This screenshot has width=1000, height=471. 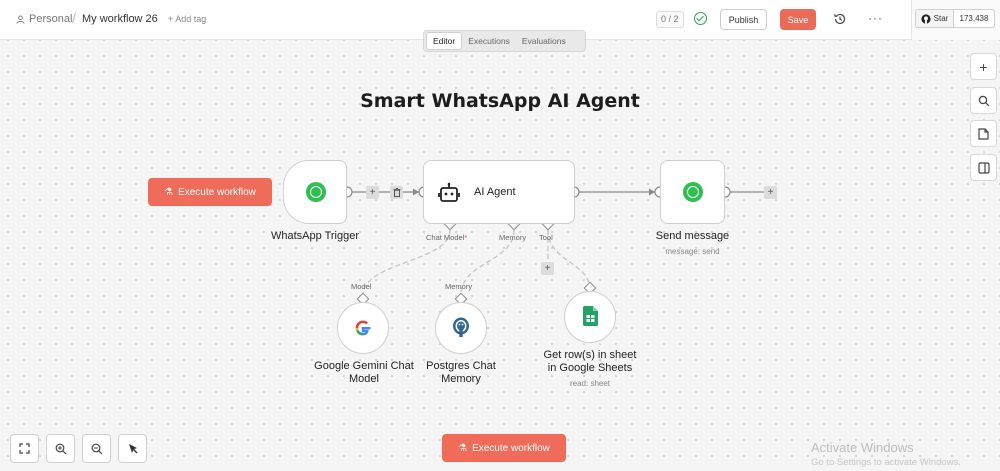 I want to click on gemini-label-line2: Model, so click(x=364, y=379).